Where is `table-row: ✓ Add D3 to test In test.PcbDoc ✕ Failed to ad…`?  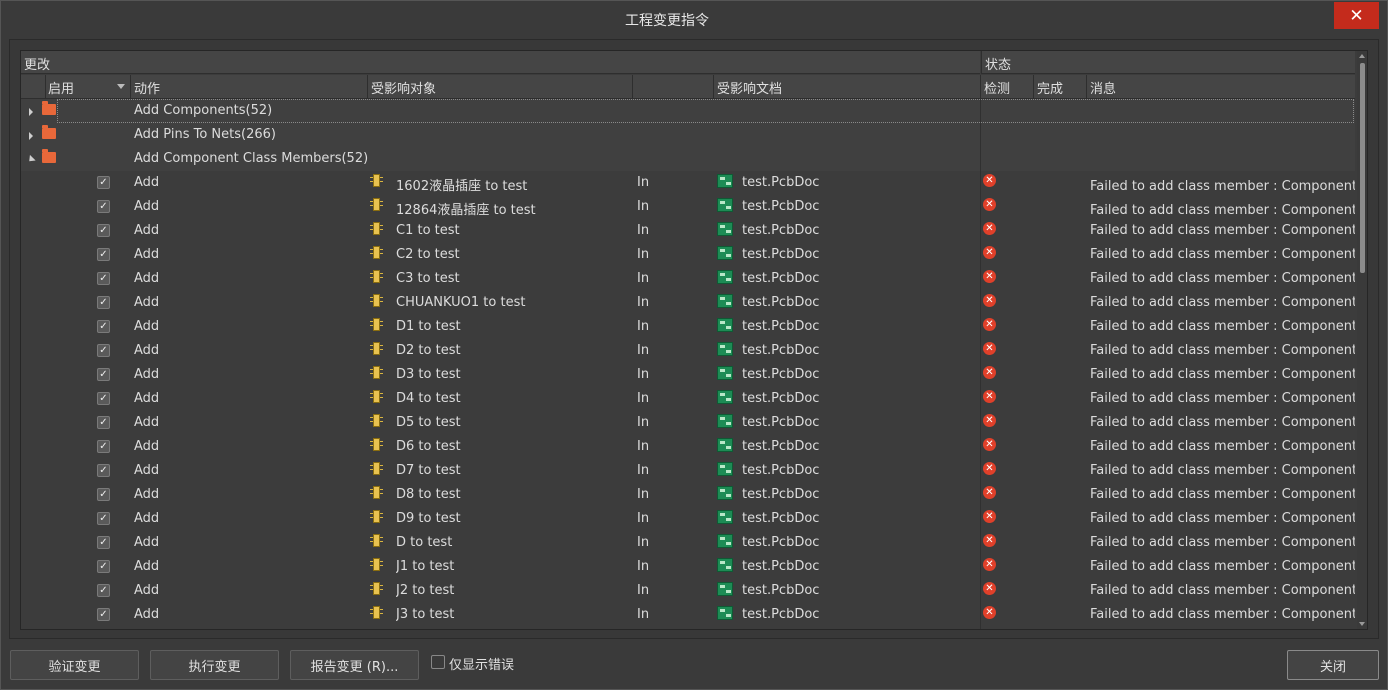
table-row: ✓ Add D3 to test In test.PcbDoc ✕ Failed to ad… is located at coordinates (688, 375).